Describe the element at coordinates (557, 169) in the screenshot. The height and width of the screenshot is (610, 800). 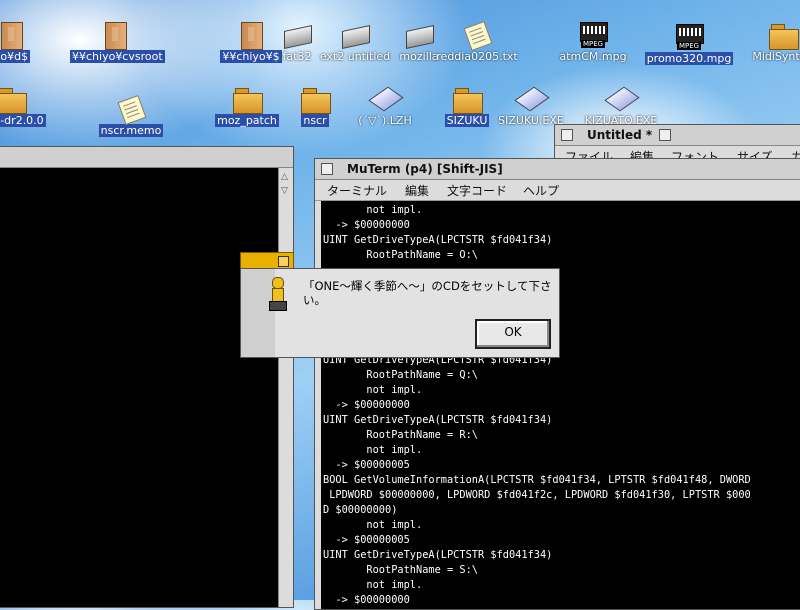
I see `muterm-titlebar: MuTerm (p4) [Shift-JIS]` at that location.